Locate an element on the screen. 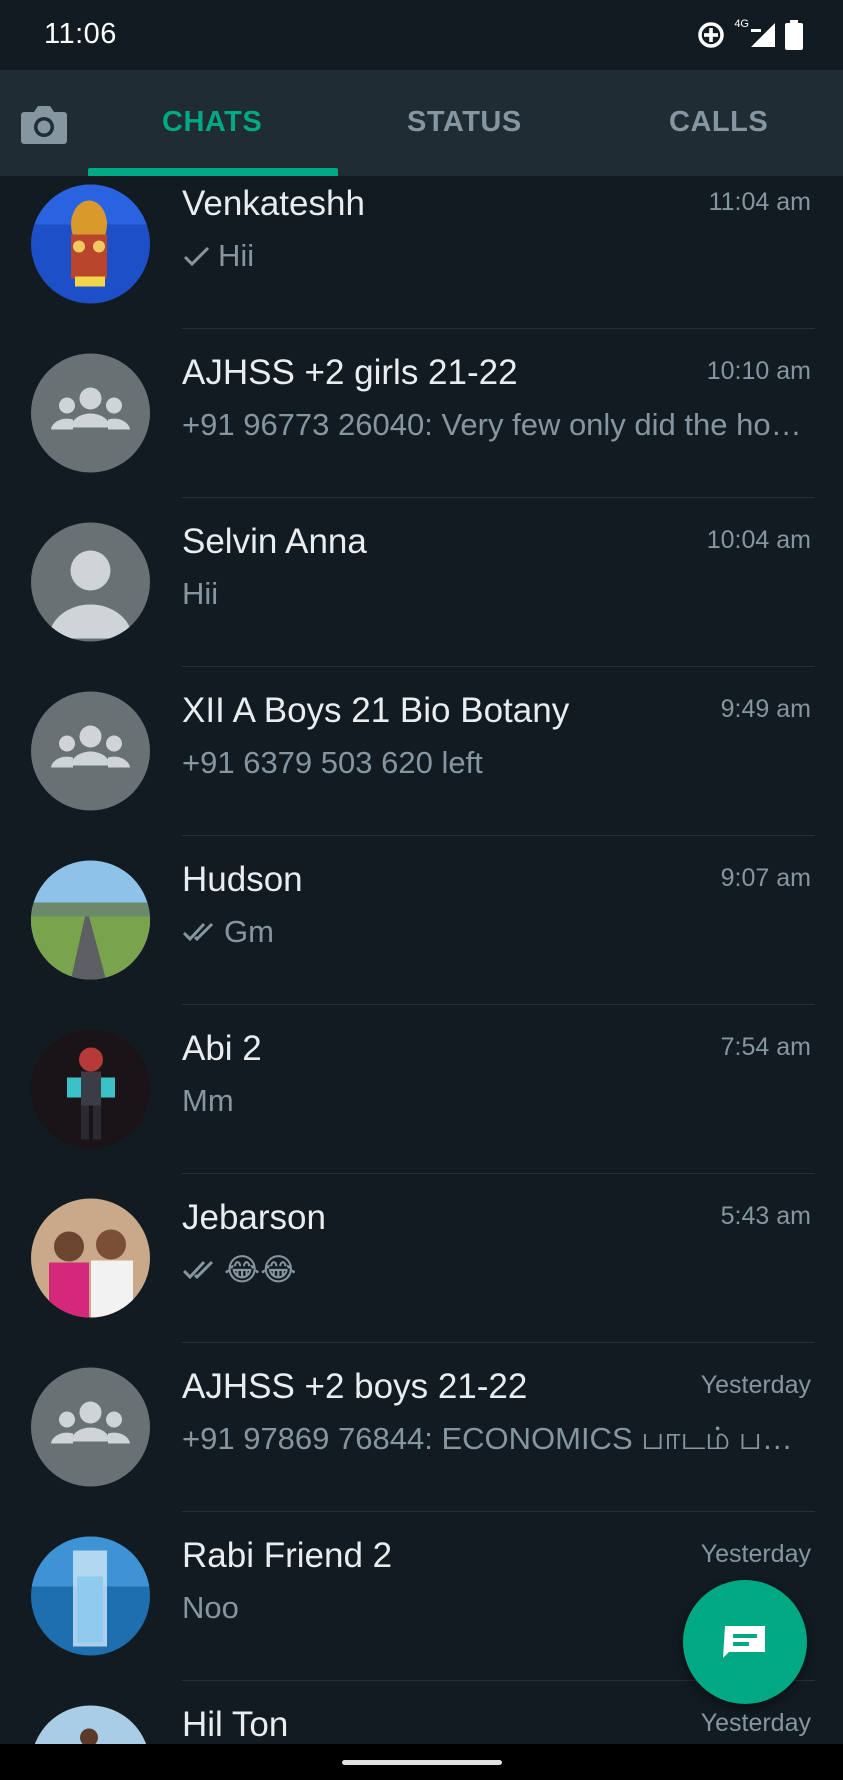 The width and height of the screenshot is (843, 1780). chat-time: 9:07 am is located at coordinates (765, 878).